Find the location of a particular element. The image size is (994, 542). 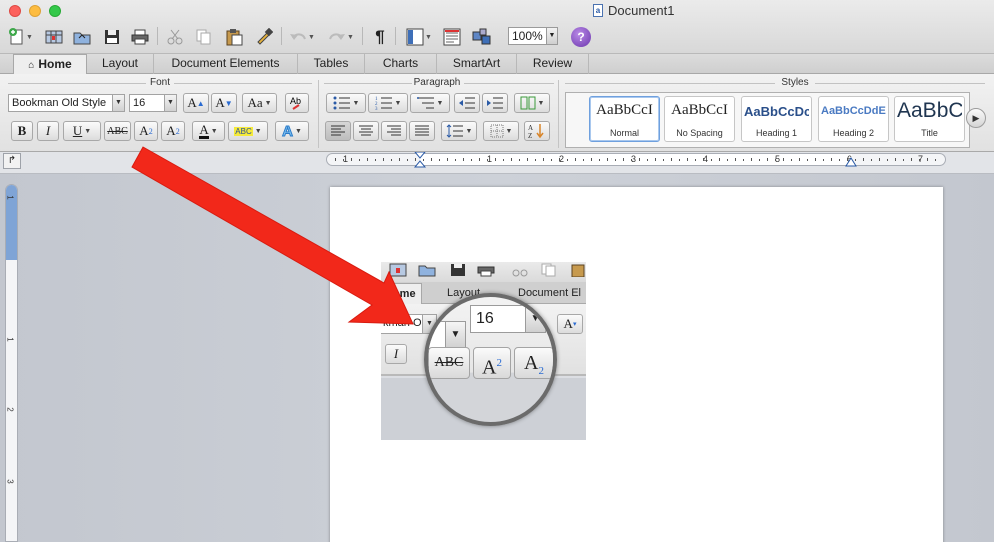

bold-button: B is located at coordinates (22, 131).